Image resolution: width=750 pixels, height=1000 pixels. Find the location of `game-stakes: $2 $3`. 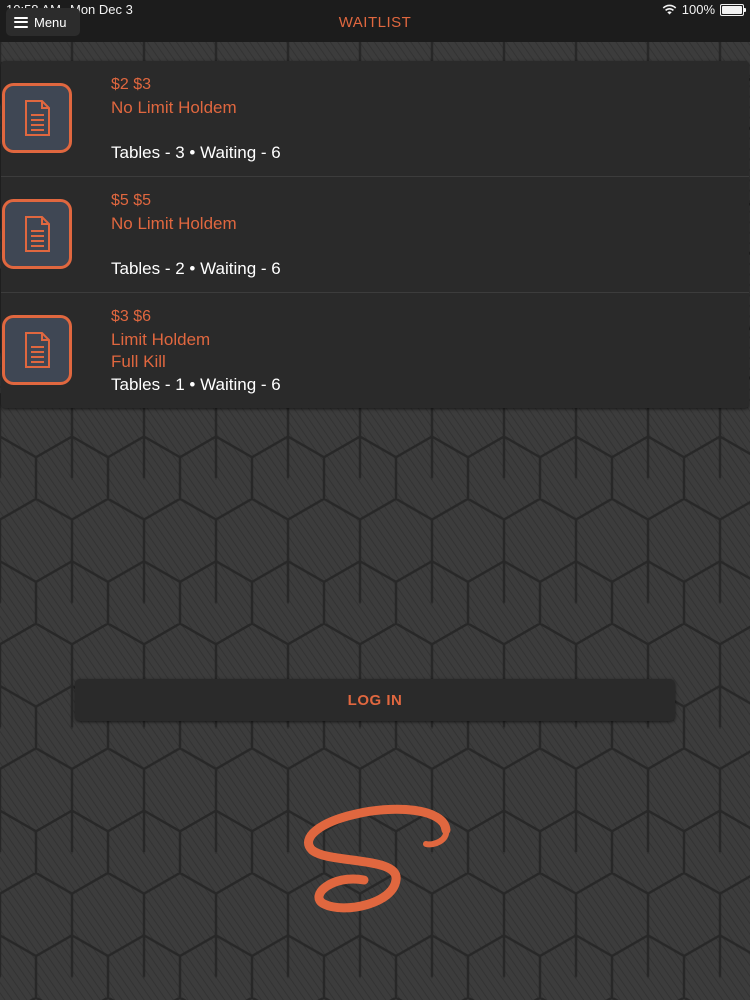

game-stakes: $2 $3 is located at coordinates (131, 84).